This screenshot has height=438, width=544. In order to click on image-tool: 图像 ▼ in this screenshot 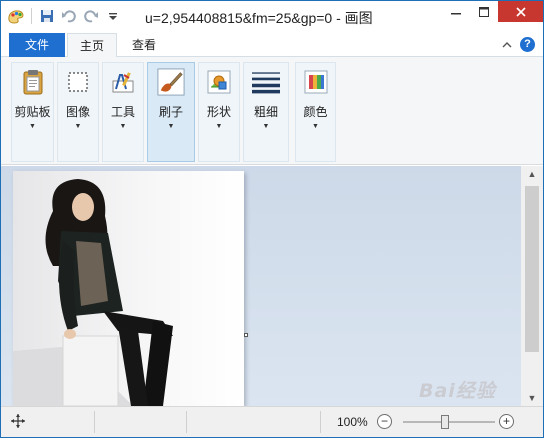, I will do `click(78, 113)`.